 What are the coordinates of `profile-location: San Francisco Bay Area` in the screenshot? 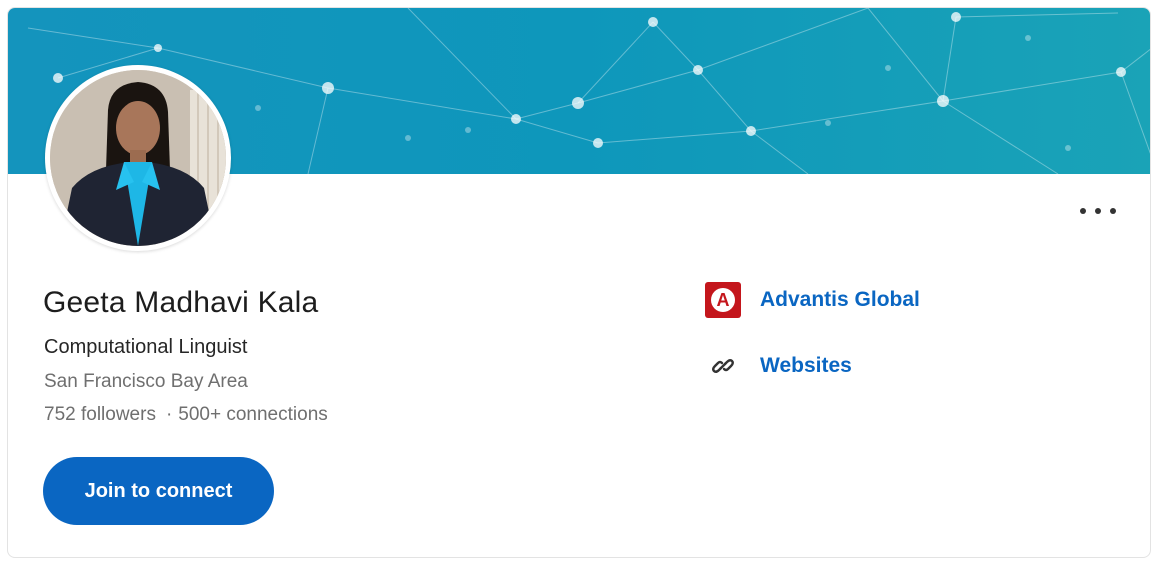 It's located at (146, 381).